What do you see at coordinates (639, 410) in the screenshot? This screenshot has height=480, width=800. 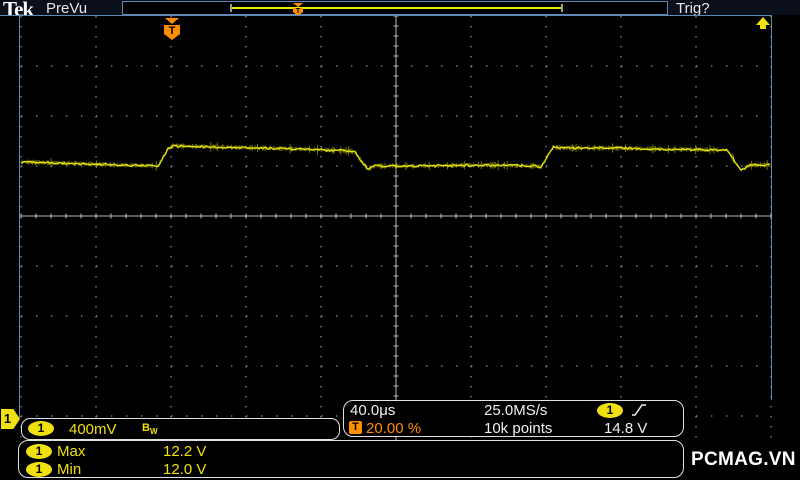 I see `trigger-slope-rising-icon` at bounding box center [639, 410].